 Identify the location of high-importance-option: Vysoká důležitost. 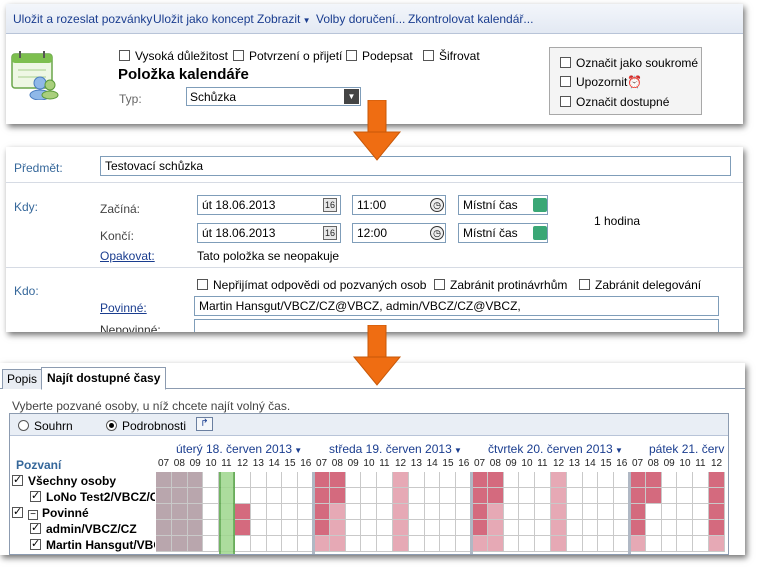
(173, 56).